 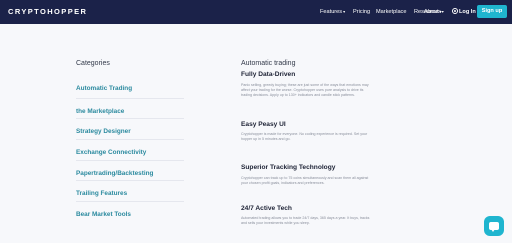 I want to click on nav-pricing: Pricing, so click(x=361, y=12).